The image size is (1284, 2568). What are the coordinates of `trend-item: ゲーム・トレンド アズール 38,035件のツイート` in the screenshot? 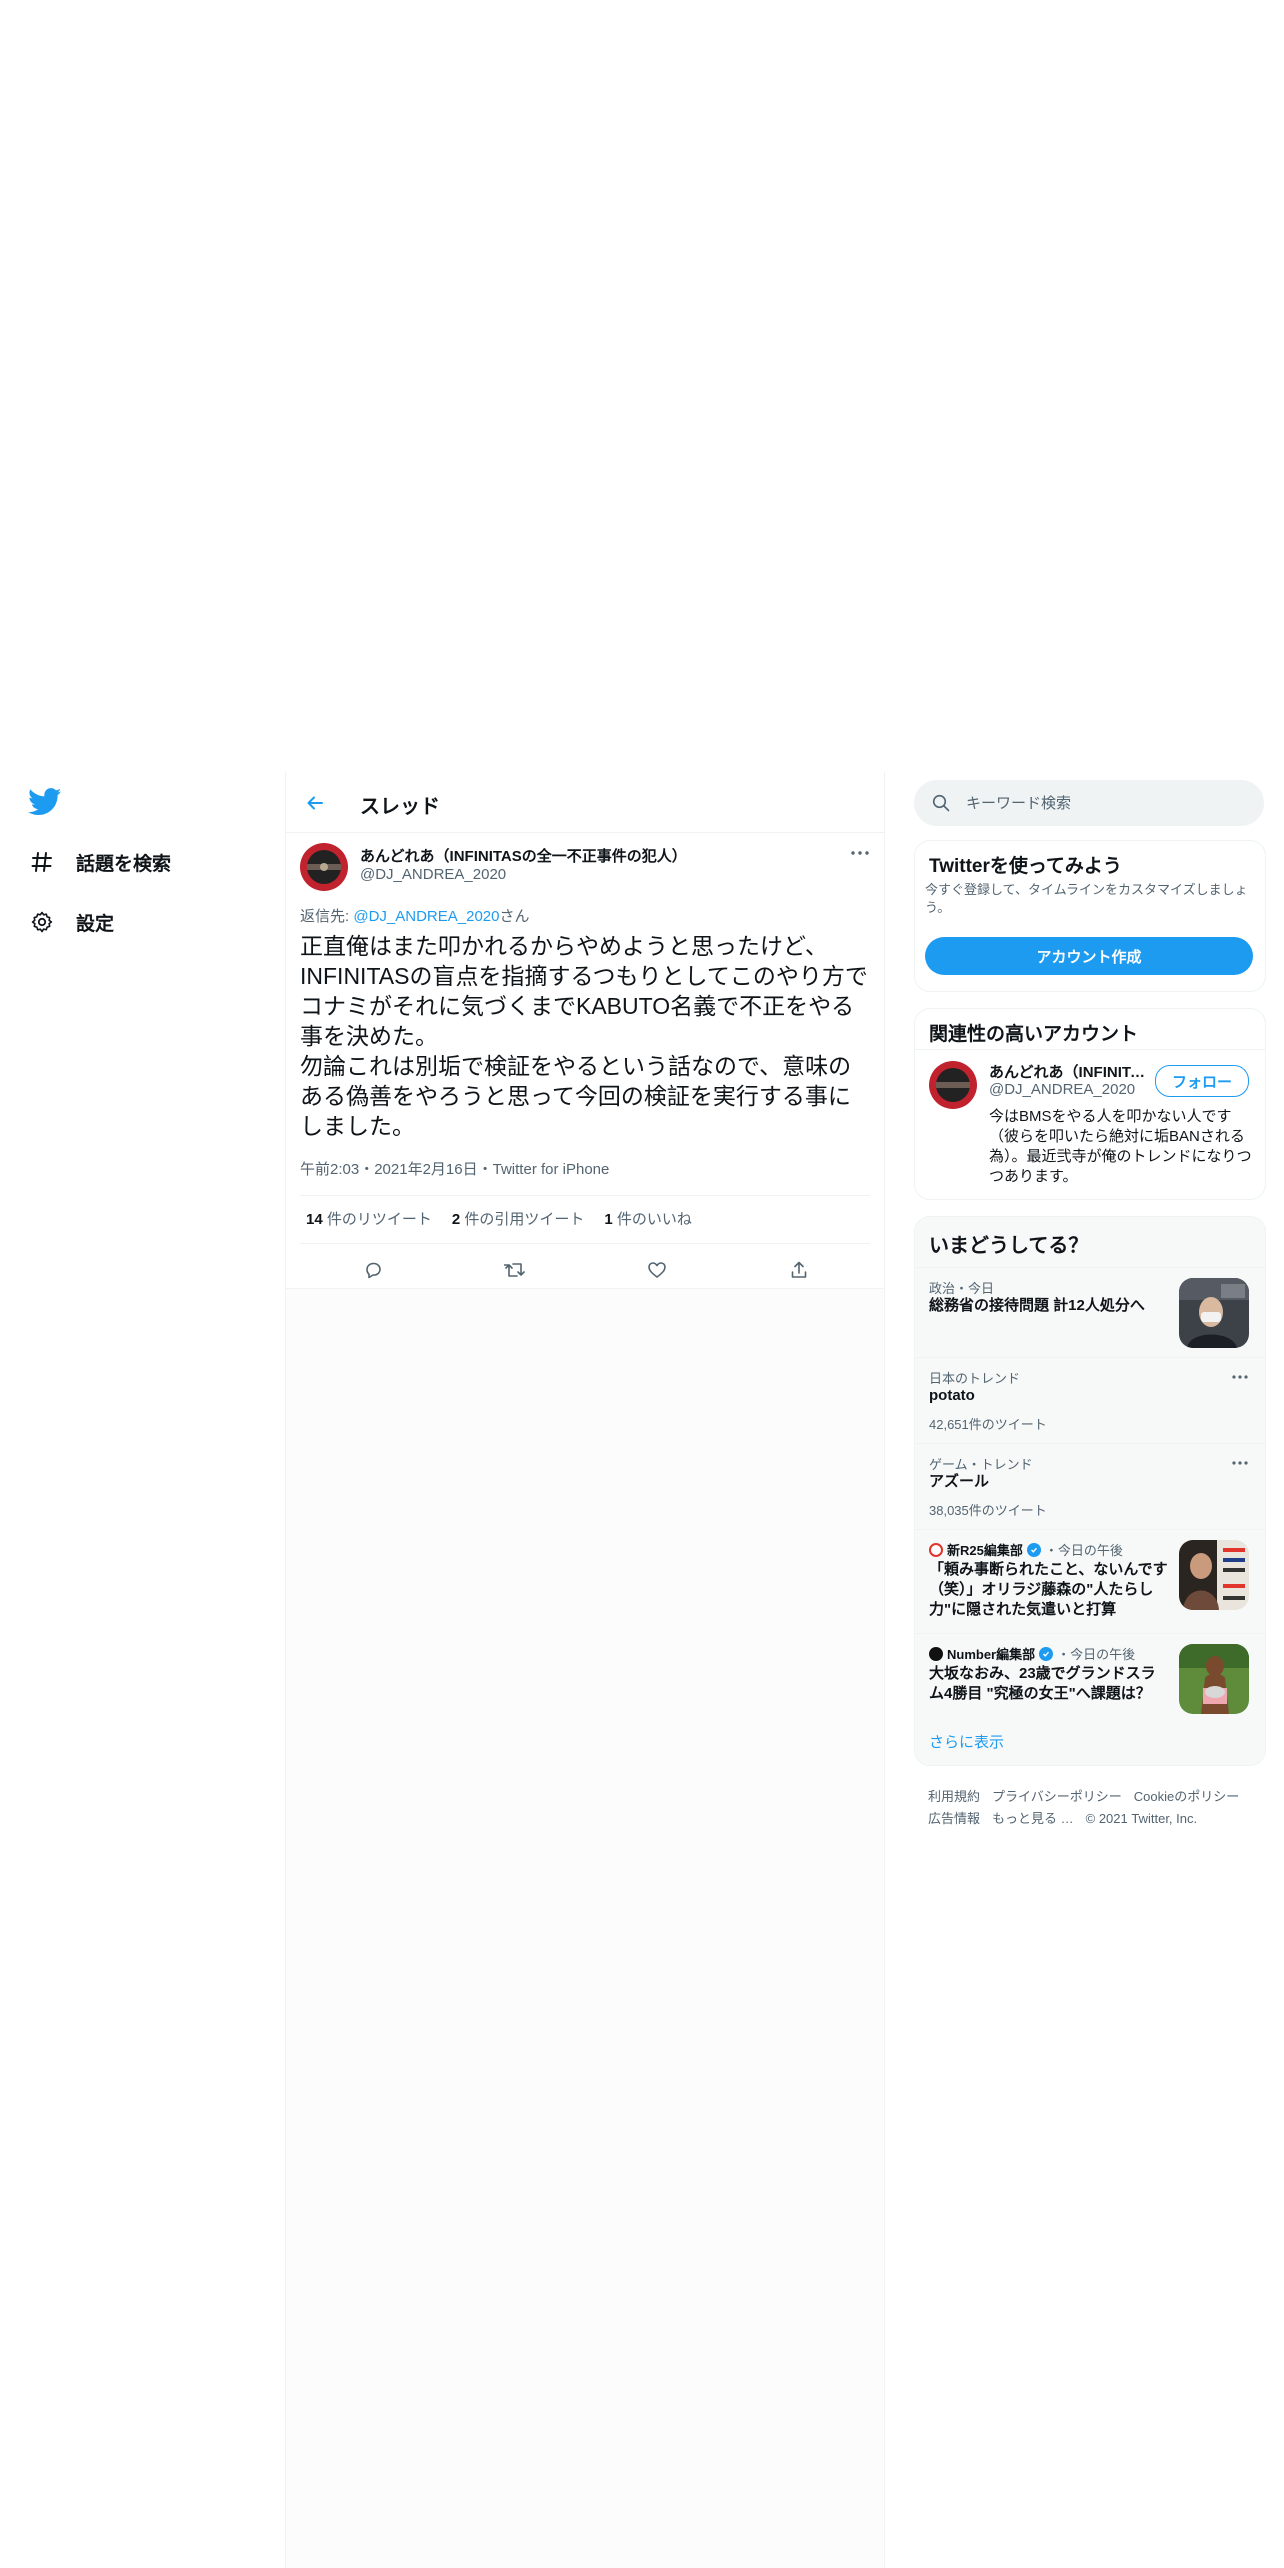 It's located at (1090, 1486).